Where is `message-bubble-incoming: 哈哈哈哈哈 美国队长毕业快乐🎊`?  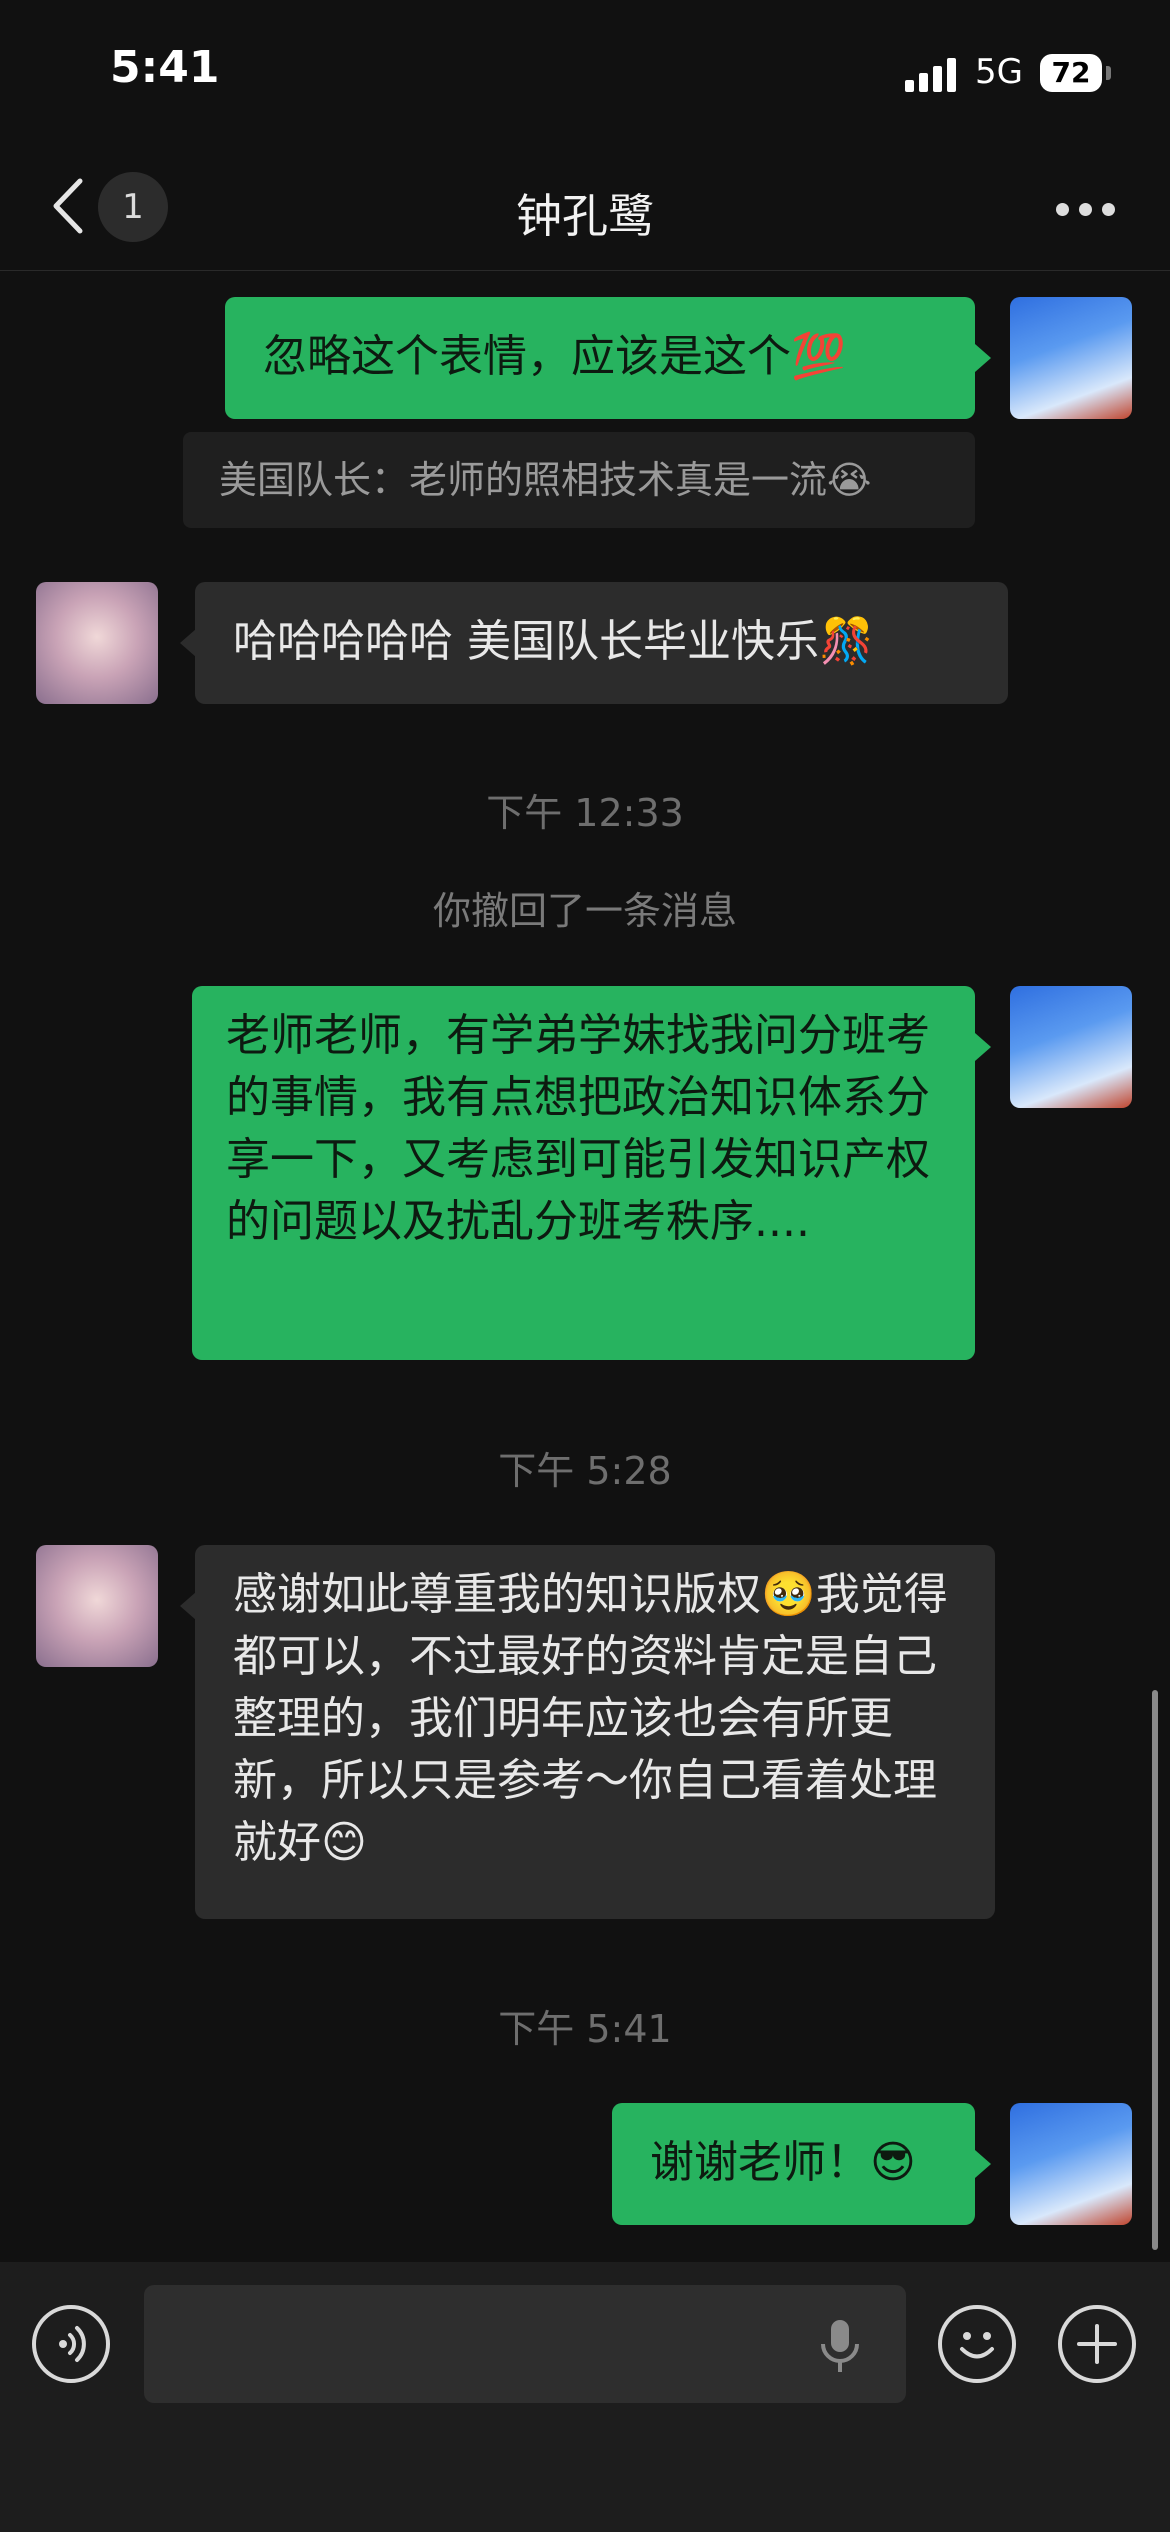 message-bubble-incoming: 哈哈哈哈哈 美国队长毕业快乐🎊 is located at coordinates (601, 643).